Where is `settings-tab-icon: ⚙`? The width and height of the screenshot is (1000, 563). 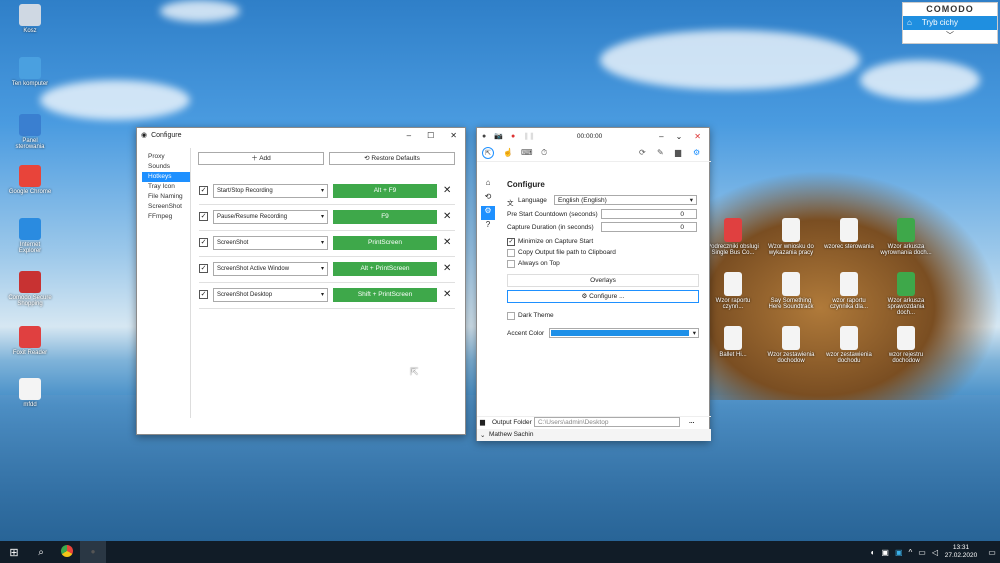
settings-tab-icon: ⚙ is located at coordinates (488, 213).